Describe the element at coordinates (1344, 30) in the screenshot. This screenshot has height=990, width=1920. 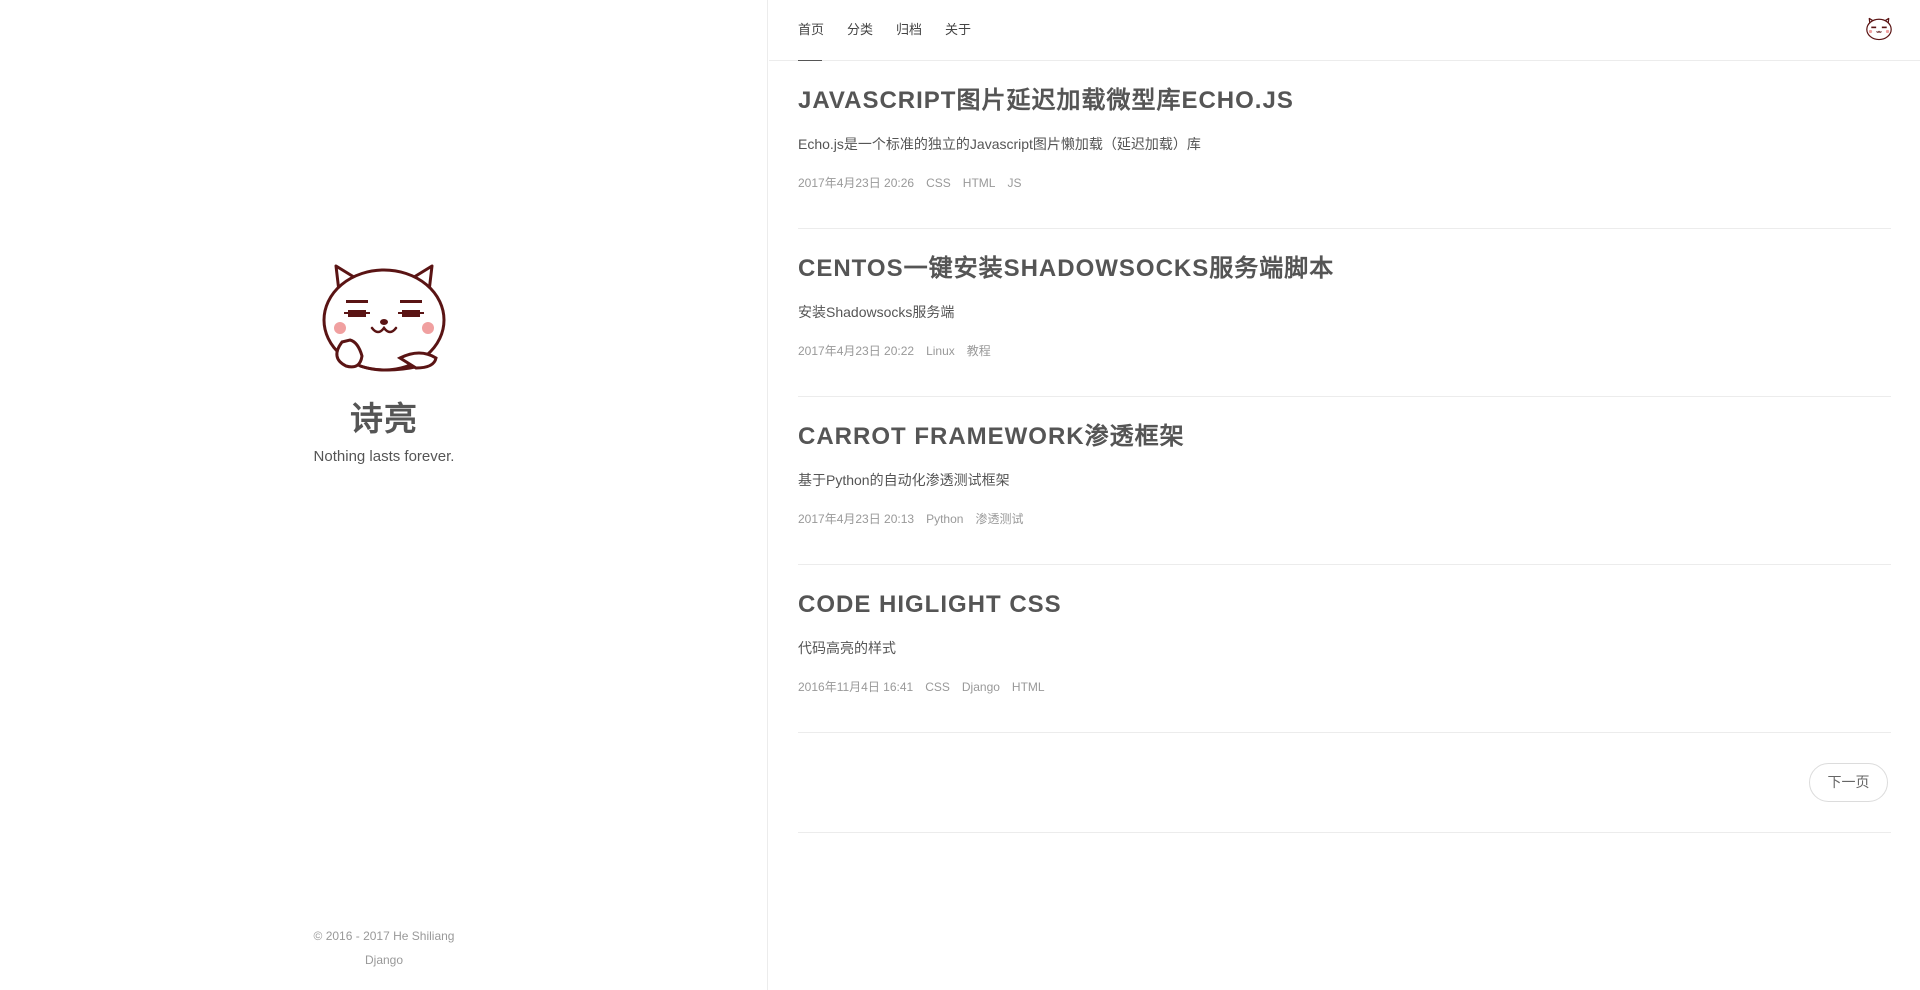
I see `top-navigation: 首页 分类 归档 关于` at that location.